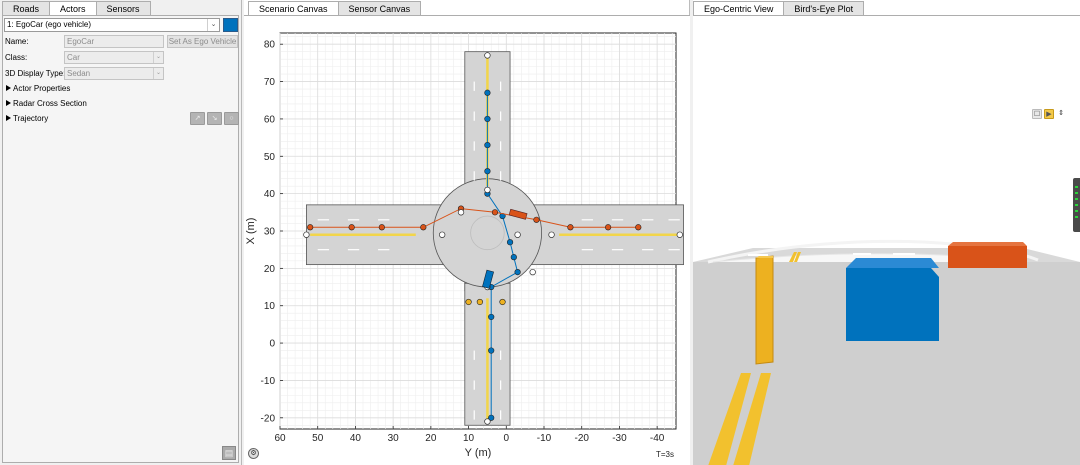 The image size is (1080, 465). I want to click on trash-icon: ▤, so click(229, 453).